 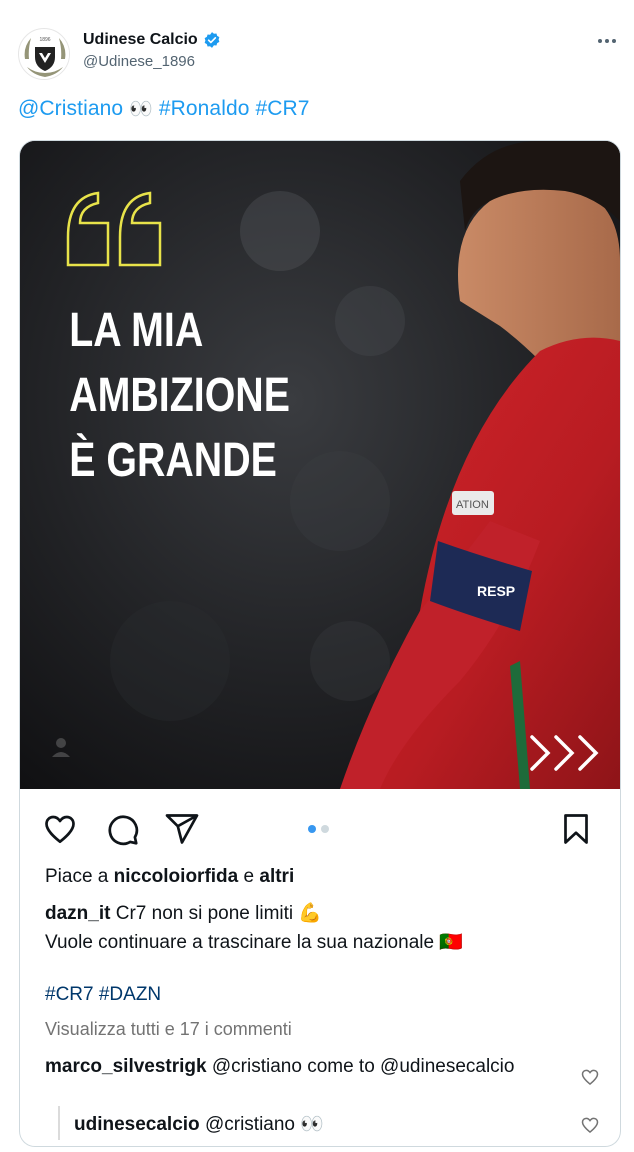 I want to click on heart-icon, so click(x=60, y=829).